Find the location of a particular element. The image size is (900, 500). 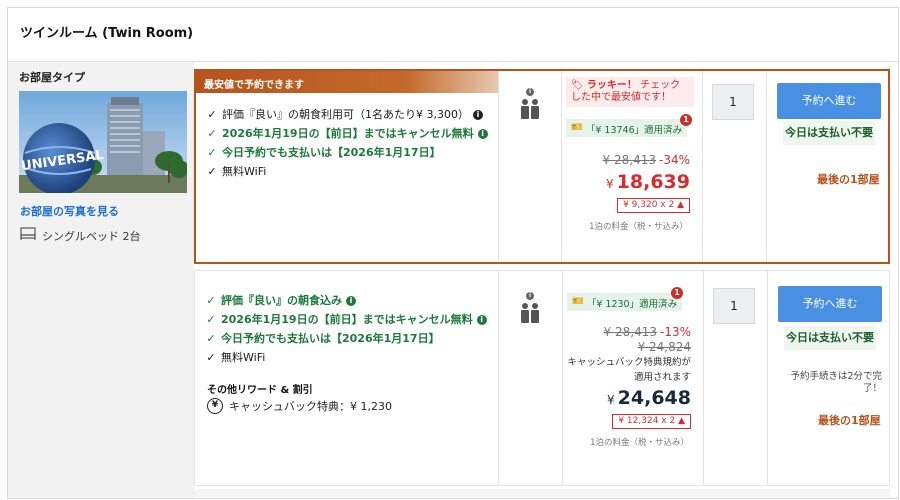

lucky-notice: 🏷 ラッキー！ チェックした中で最安値です！ is located at coordinates (630, 92).